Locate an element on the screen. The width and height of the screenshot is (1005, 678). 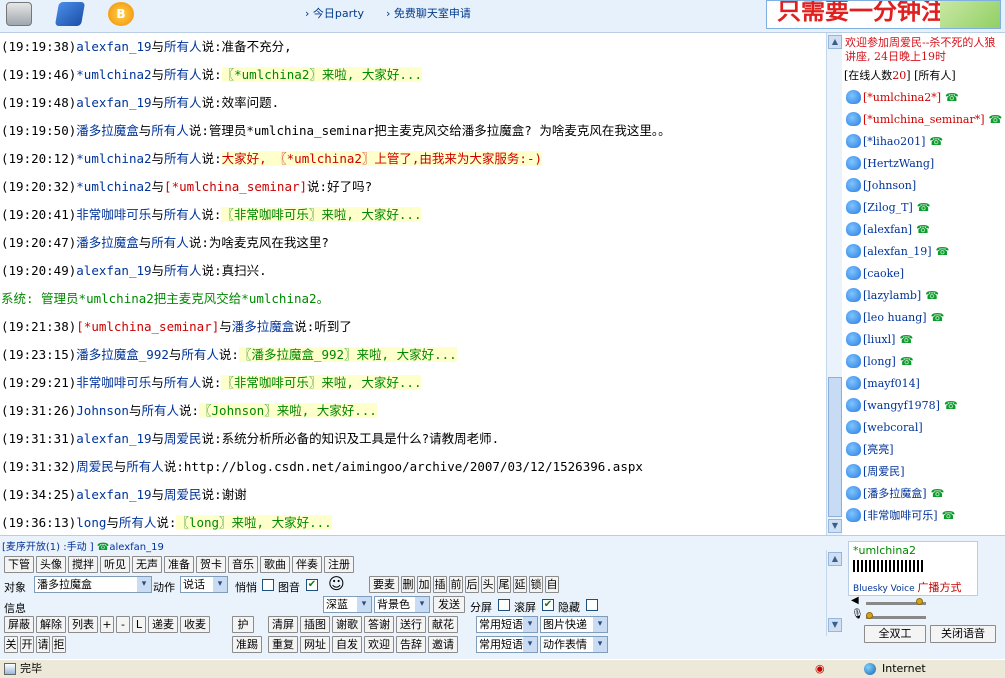
toolbar-button: 无声 is located at coordinates (147, 564).